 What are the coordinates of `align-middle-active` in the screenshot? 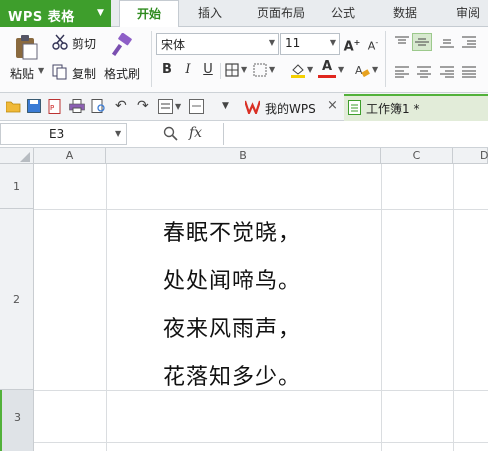 It's located at (422, 42).